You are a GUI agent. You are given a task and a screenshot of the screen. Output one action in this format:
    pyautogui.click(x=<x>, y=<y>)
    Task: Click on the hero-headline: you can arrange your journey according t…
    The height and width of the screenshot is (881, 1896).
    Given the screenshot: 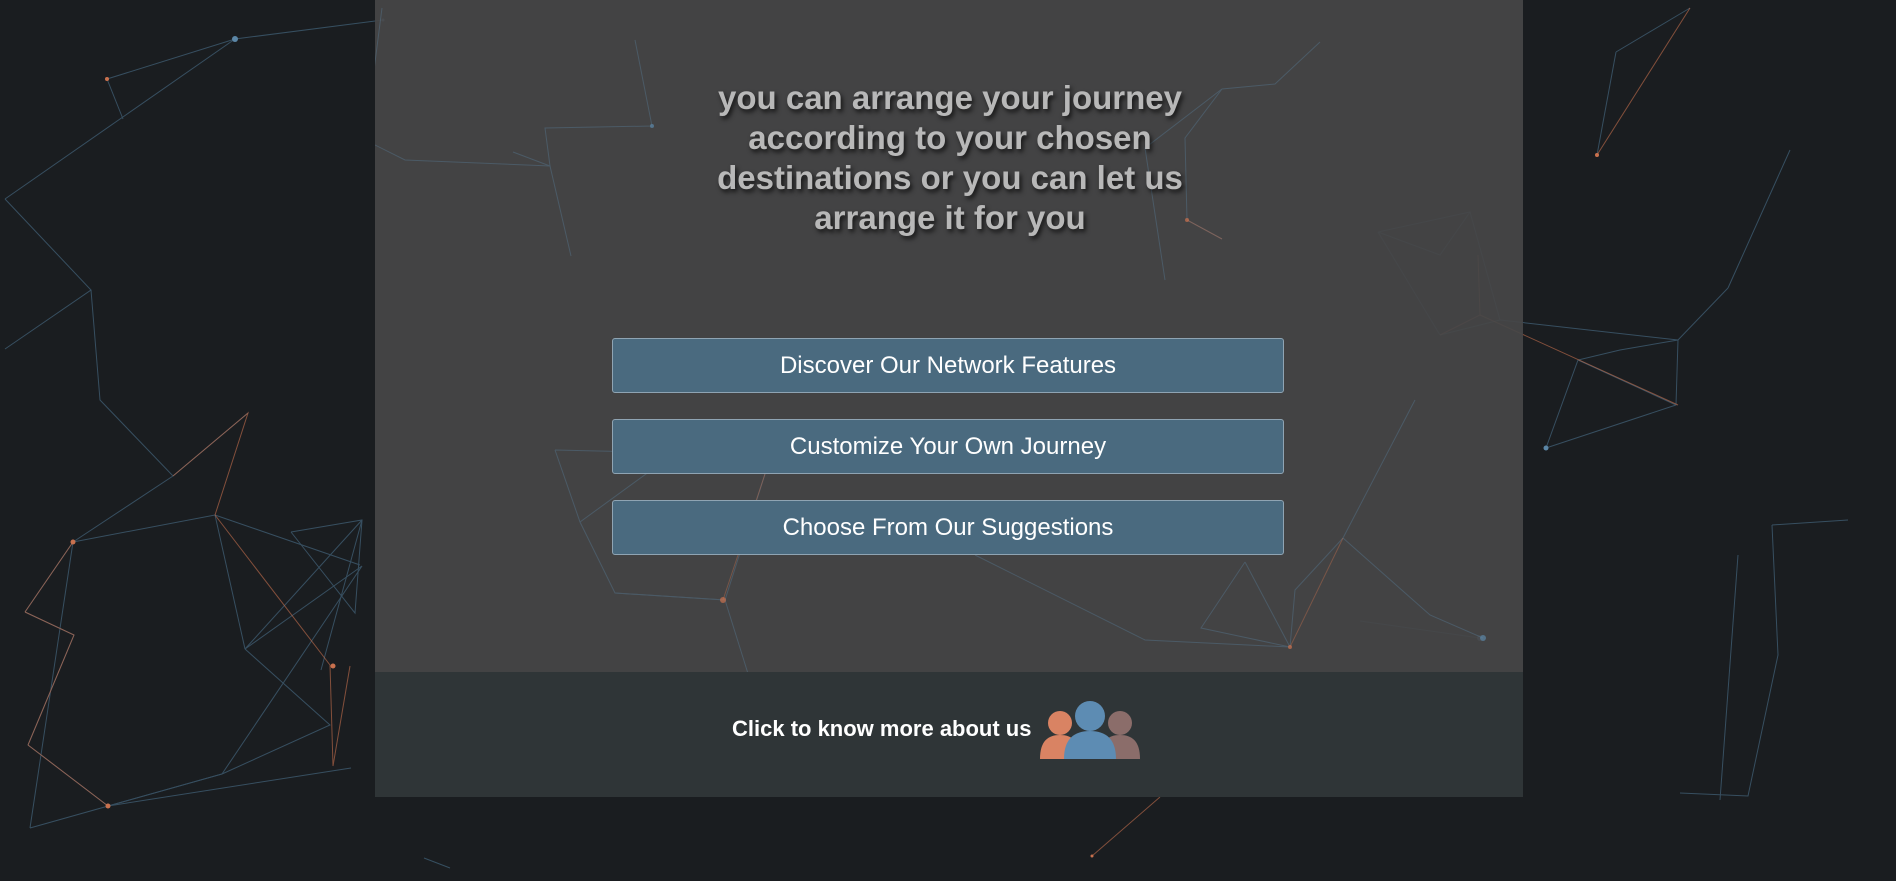 What is the action you would take?
    pyautogui.click(x=950, y=157)
    